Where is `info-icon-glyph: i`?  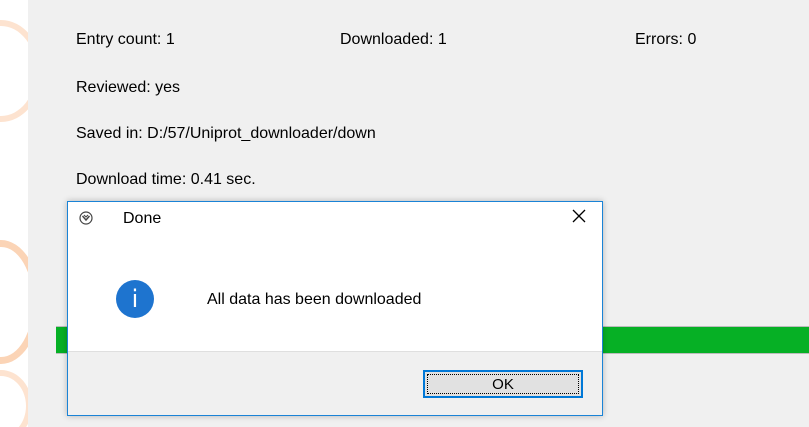 info-icon-glyph: i is located at coordinates (135, 299).